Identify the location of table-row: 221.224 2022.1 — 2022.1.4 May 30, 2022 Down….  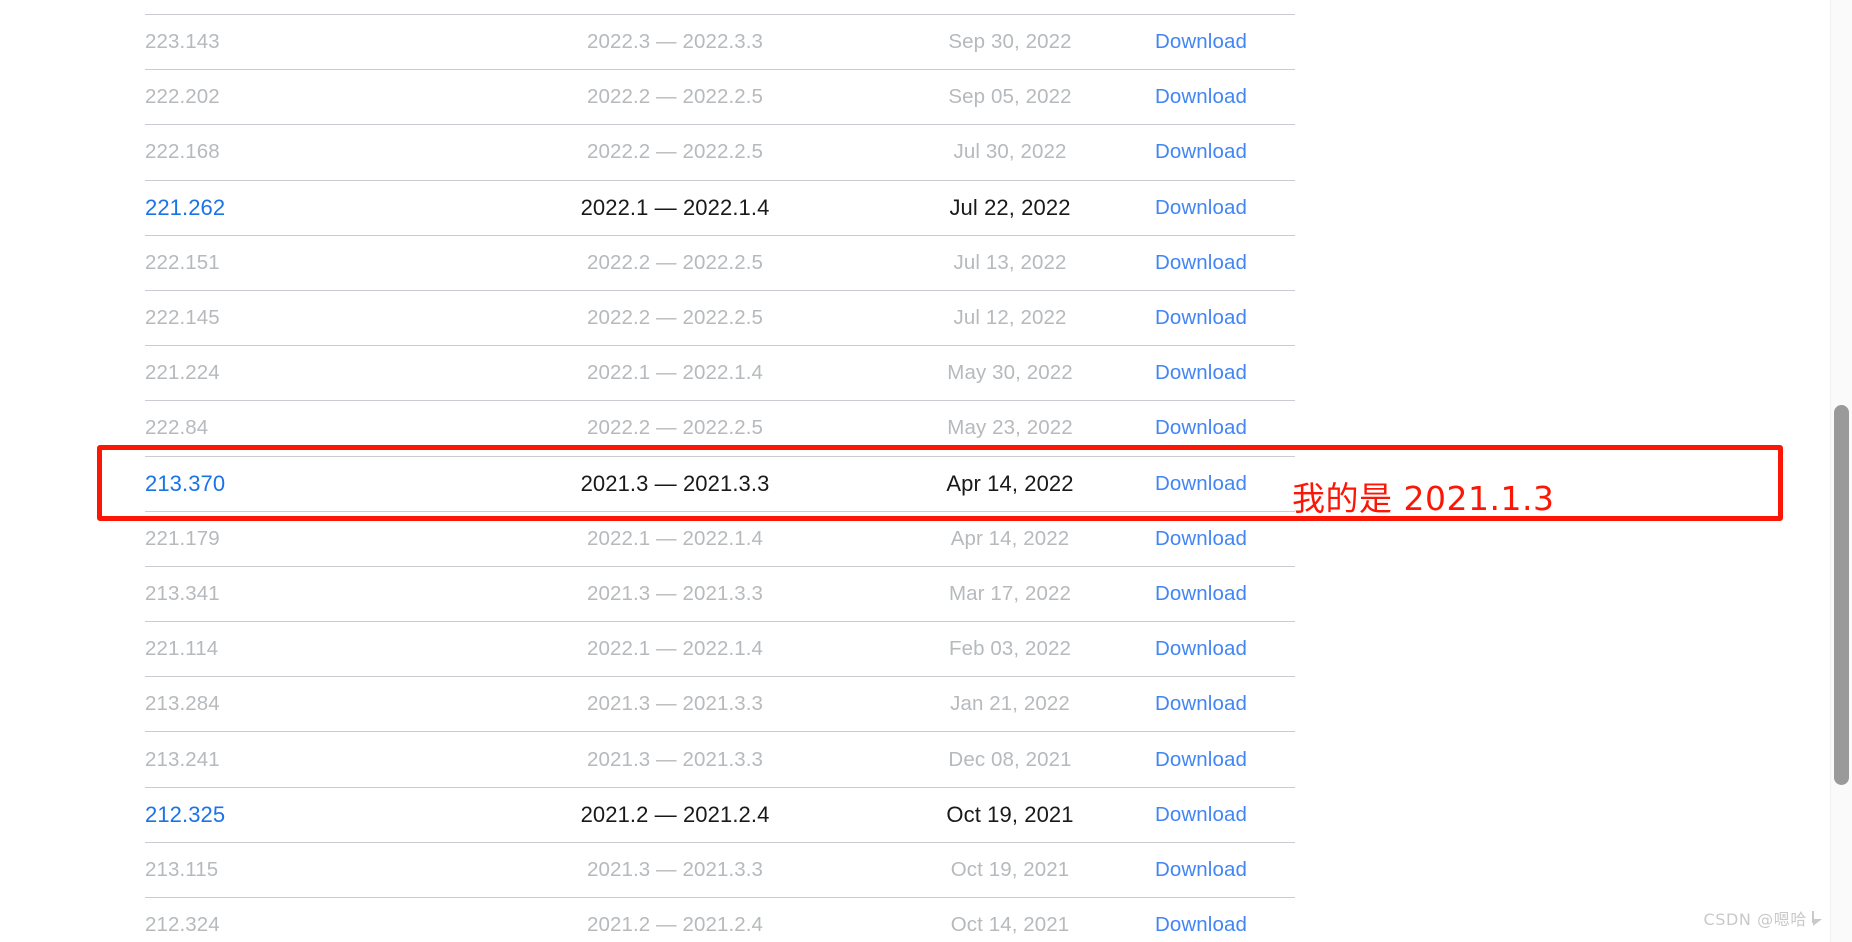
(720, 373).